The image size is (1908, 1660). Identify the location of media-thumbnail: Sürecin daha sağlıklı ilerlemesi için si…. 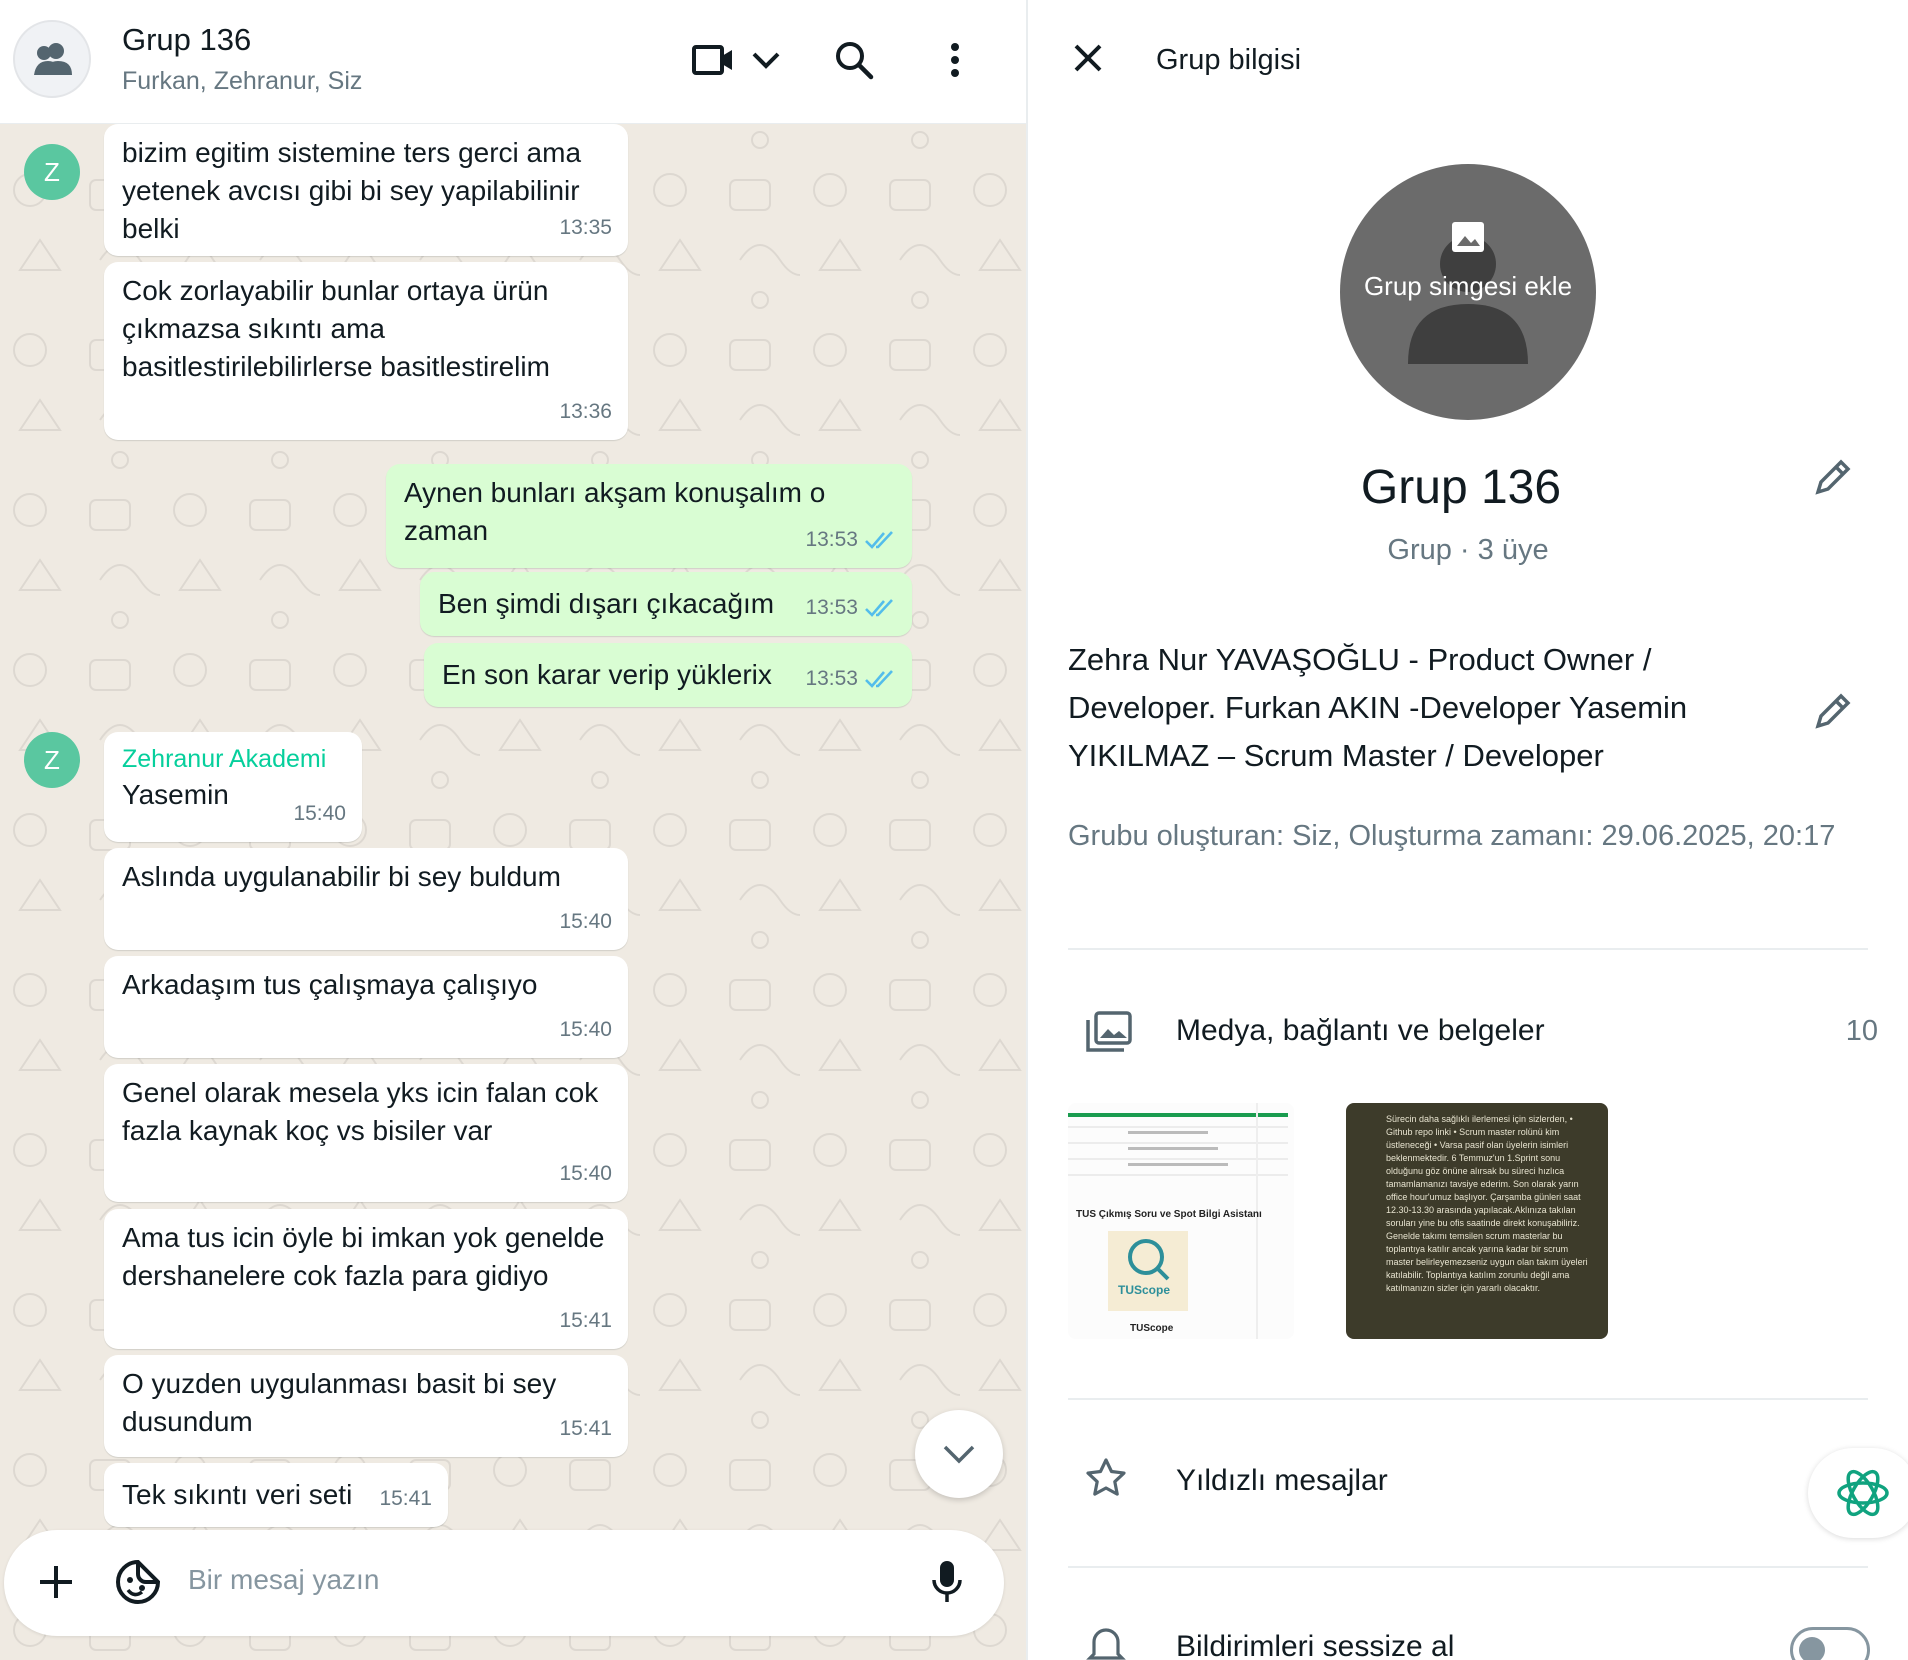
(1477, 1221).